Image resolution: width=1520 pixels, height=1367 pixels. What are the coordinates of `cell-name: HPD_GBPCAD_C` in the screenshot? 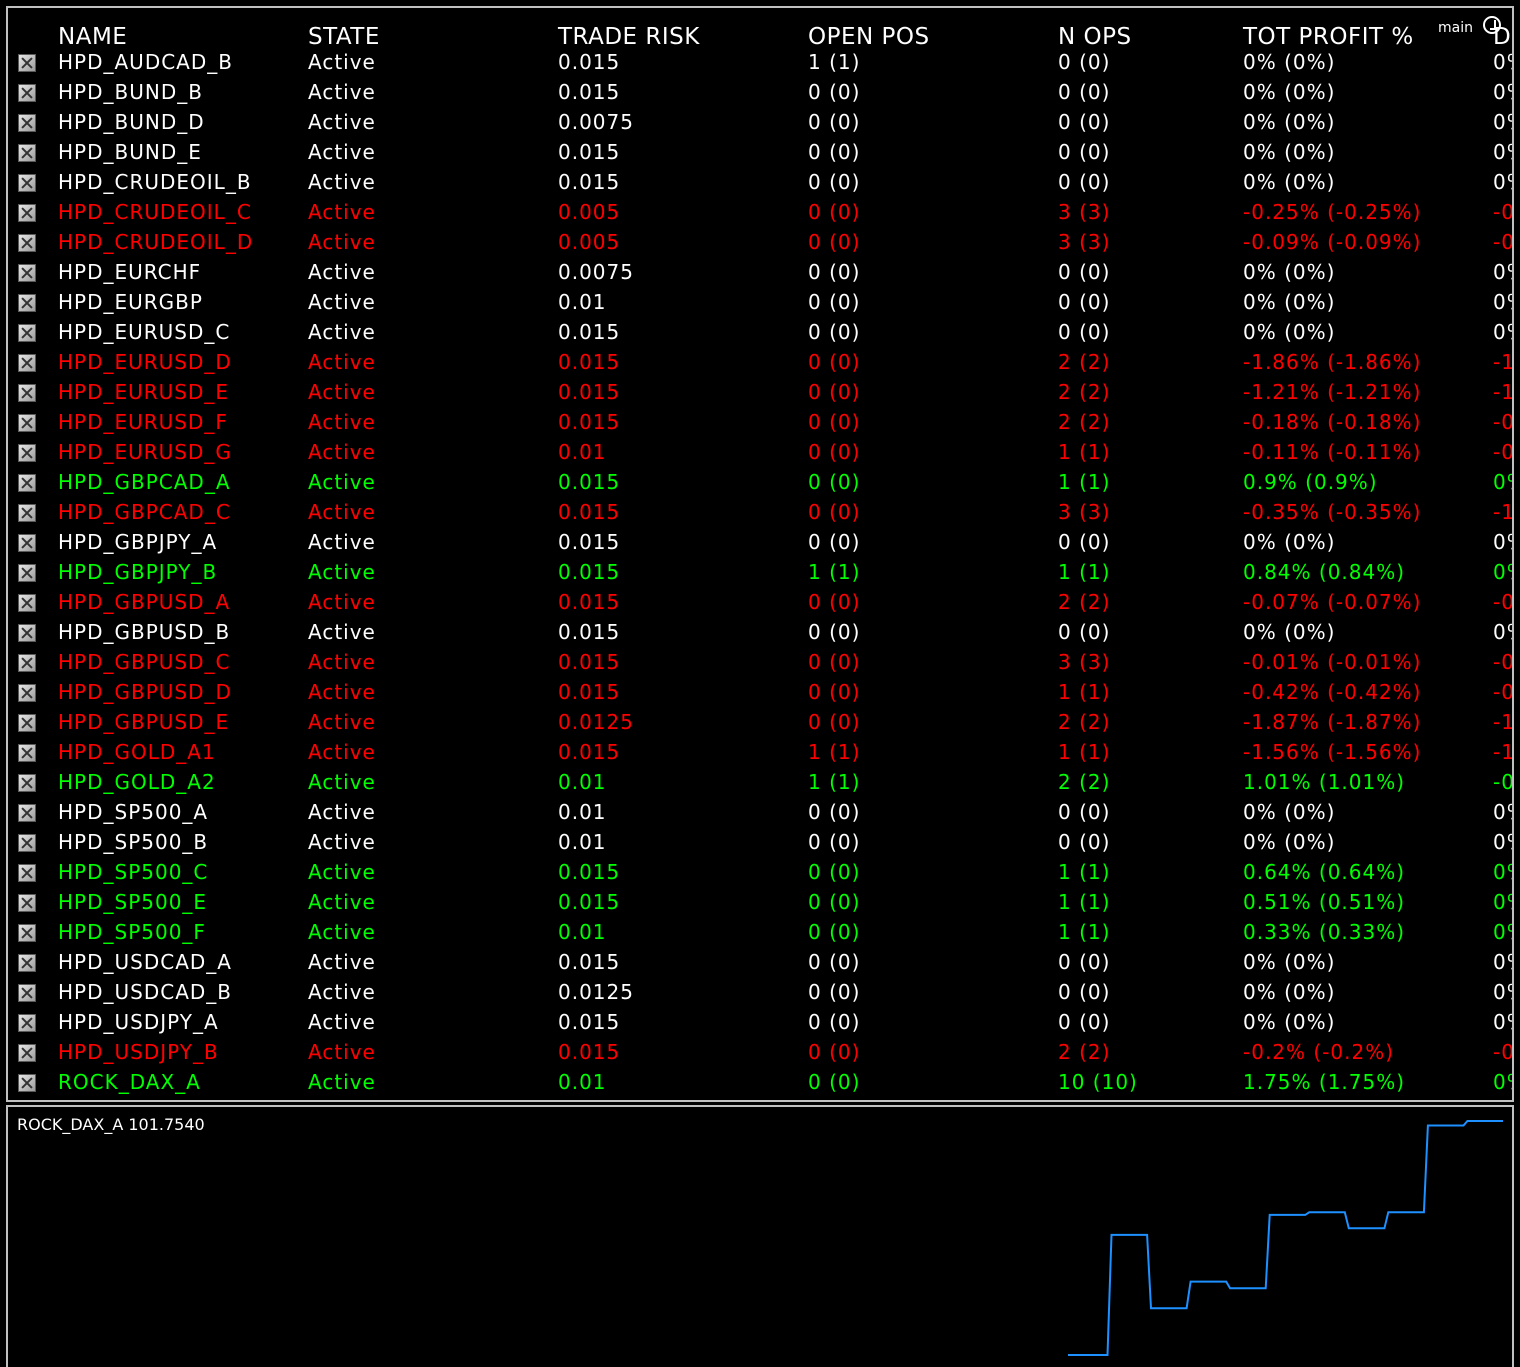 It's located at (144, 512).